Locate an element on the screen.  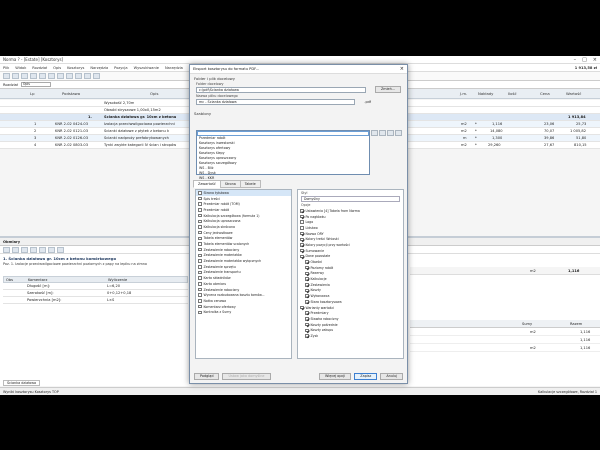
calc-icon is located at coordinates (96, 76).